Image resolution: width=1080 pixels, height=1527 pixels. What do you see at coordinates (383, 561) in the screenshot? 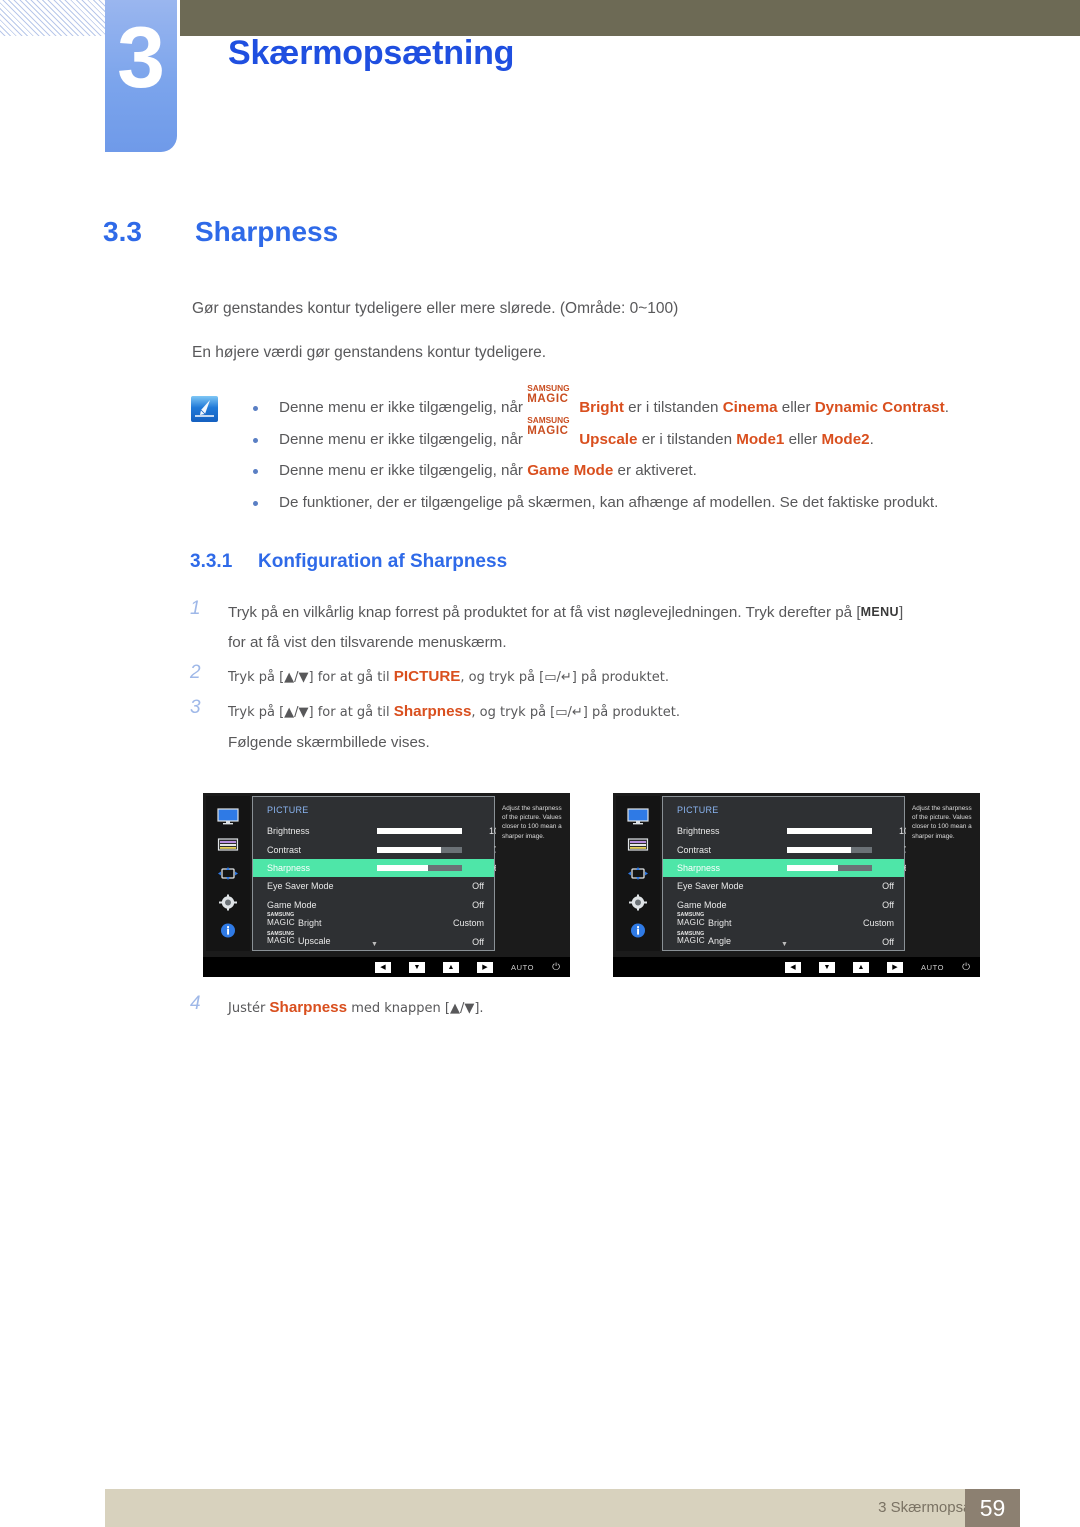
I see `subsection-title: Konfiguration af Sharpness` at bounding box center [383, 561].